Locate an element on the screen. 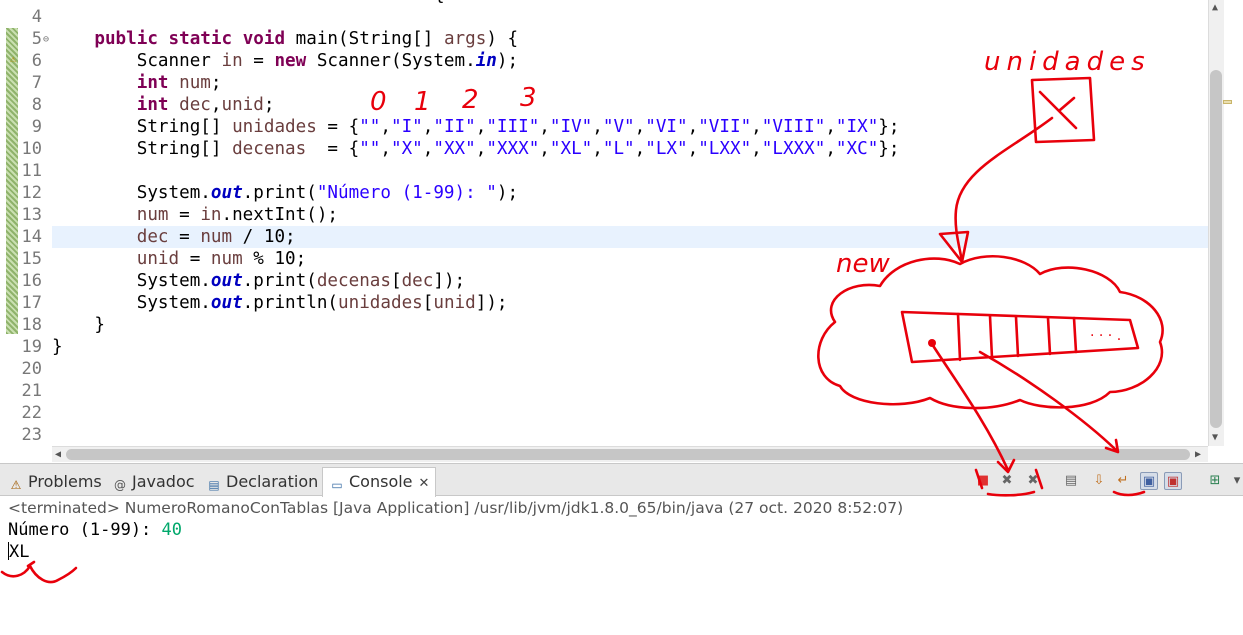 The width and height of the screenshot is (1243, 635). remove-all-terminated-icon: ✖ is located at coordinates (1033, 481).